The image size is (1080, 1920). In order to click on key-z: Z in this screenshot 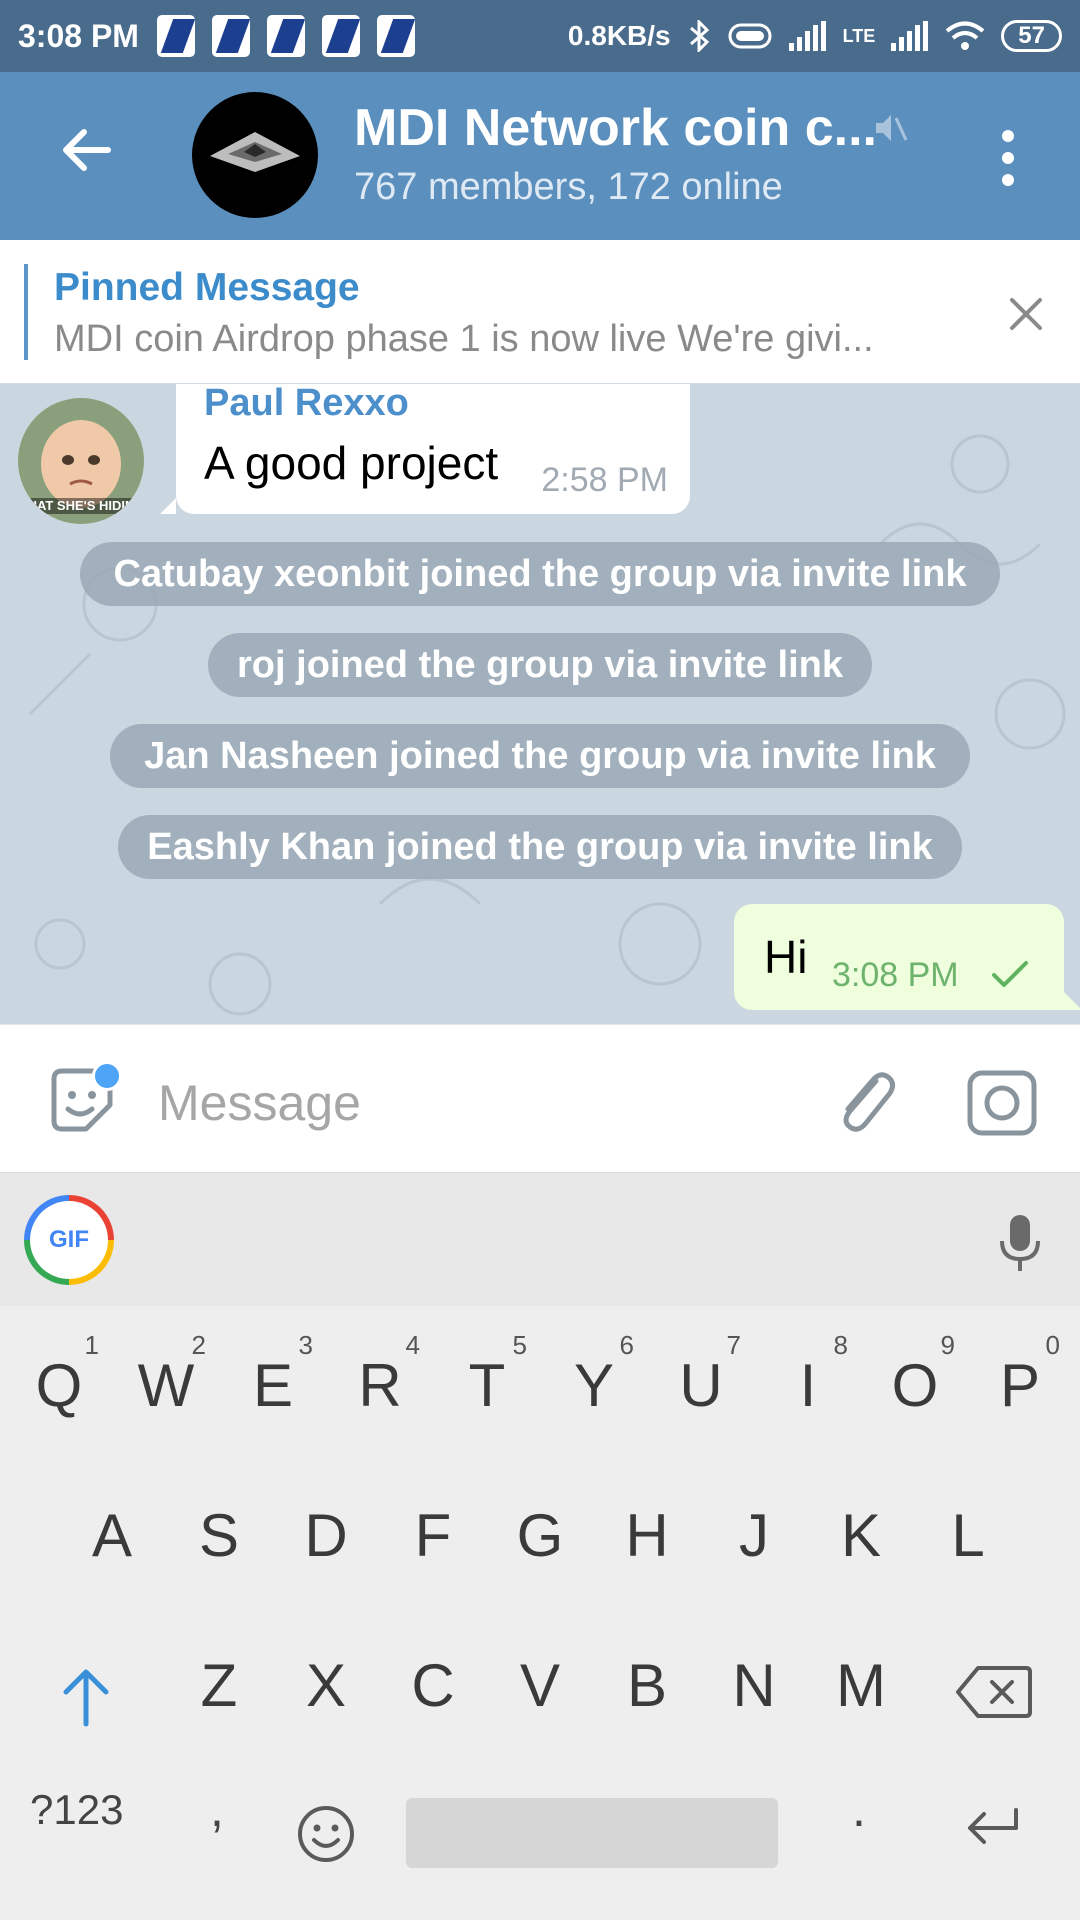, I will do `click(219, 1686)`.